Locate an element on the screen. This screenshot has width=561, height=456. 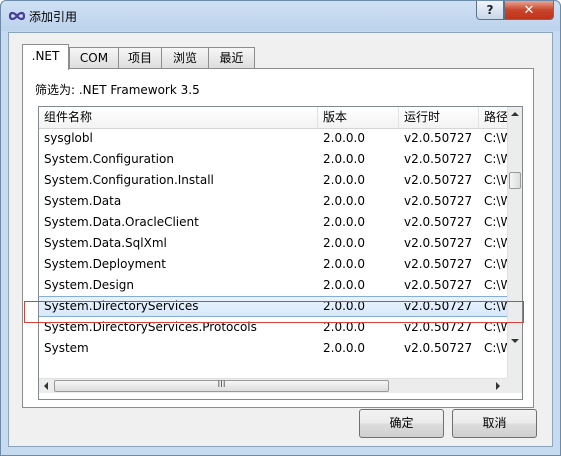
horizontal-scrollbar: III is located at coordinates (273, 385).